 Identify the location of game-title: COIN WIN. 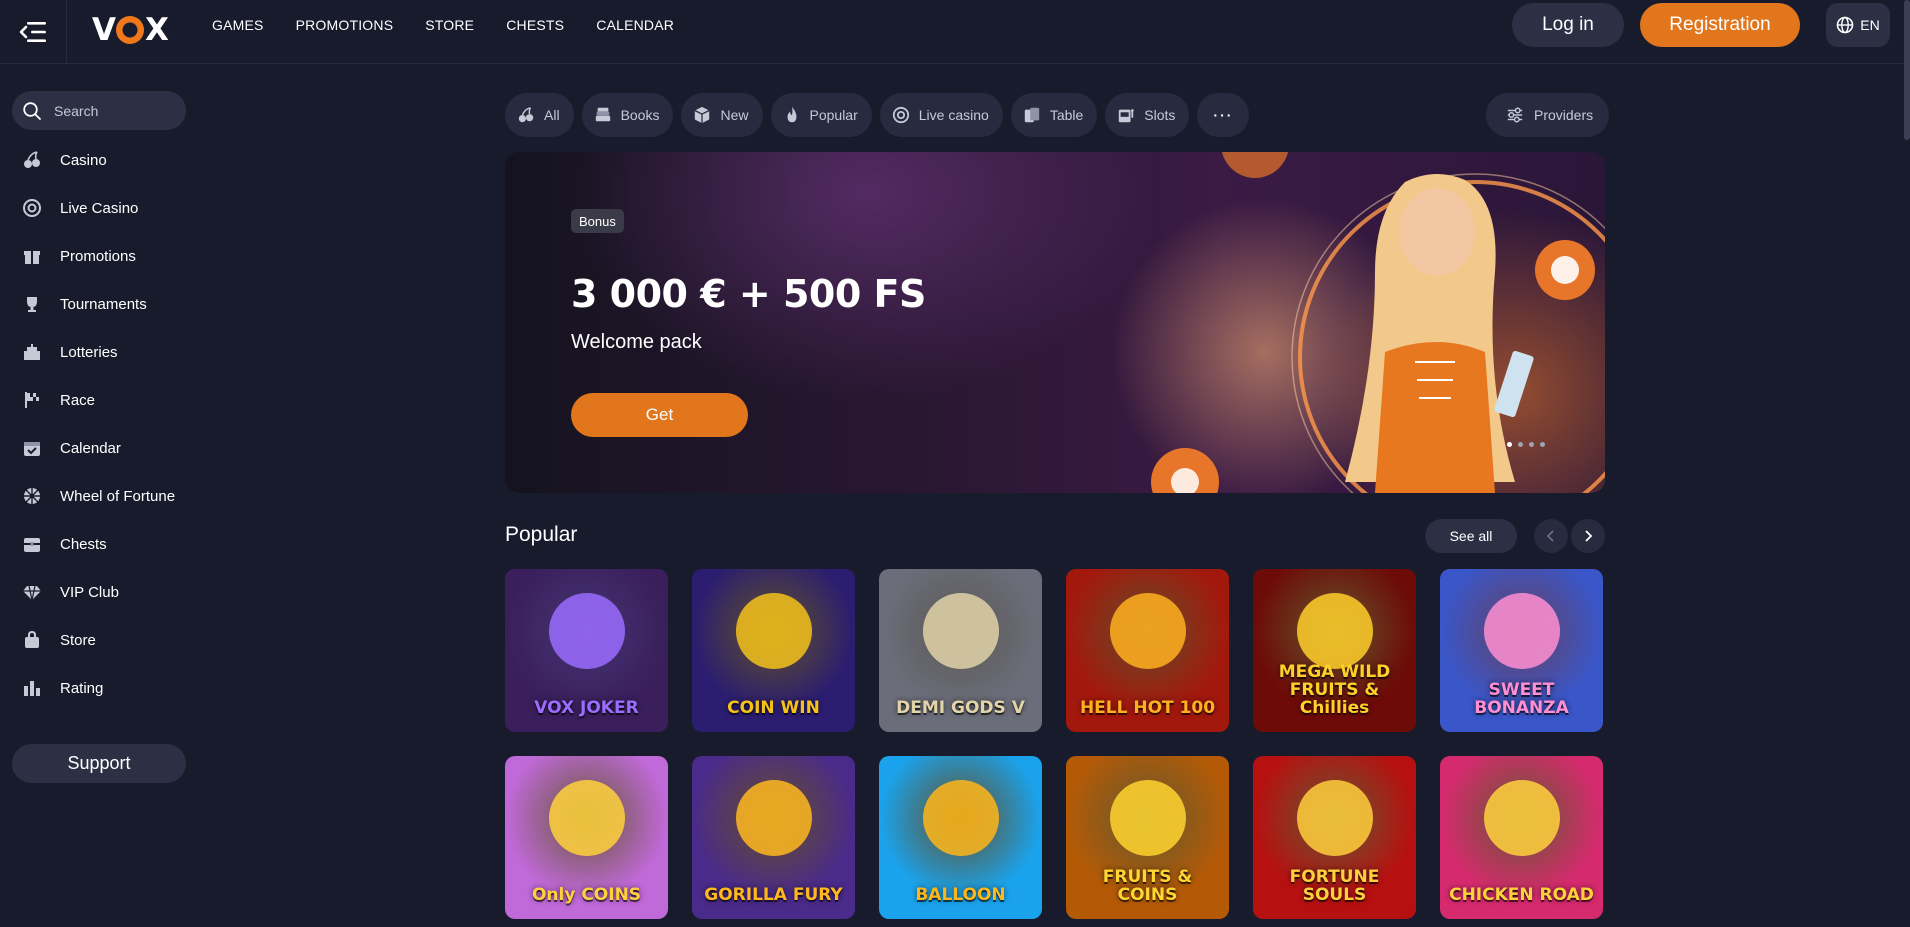
(773, 708).